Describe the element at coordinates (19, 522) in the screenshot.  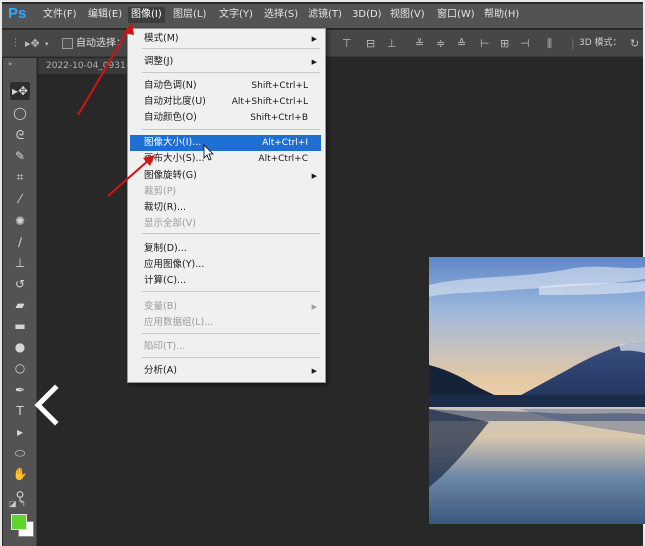
I see `foreground-color-swatch` at that location.